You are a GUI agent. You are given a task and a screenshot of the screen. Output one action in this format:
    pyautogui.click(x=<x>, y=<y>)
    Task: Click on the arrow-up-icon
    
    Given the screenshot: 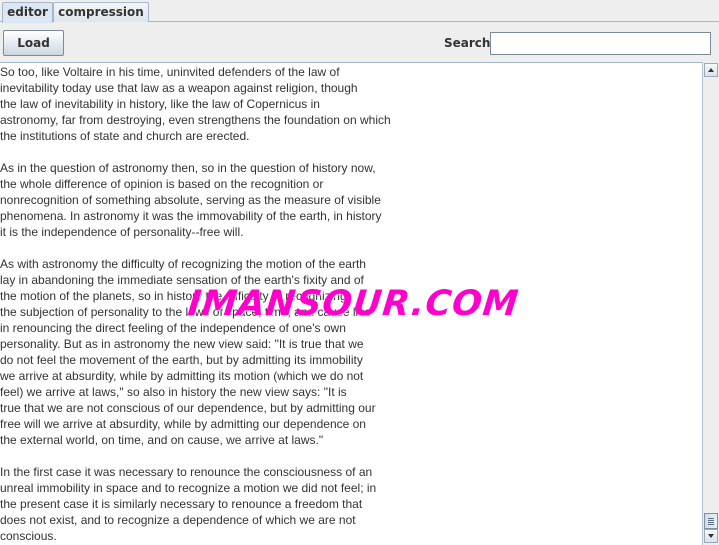 What is the action you would take?
    pyautogui.click(x=711, y=70)
    